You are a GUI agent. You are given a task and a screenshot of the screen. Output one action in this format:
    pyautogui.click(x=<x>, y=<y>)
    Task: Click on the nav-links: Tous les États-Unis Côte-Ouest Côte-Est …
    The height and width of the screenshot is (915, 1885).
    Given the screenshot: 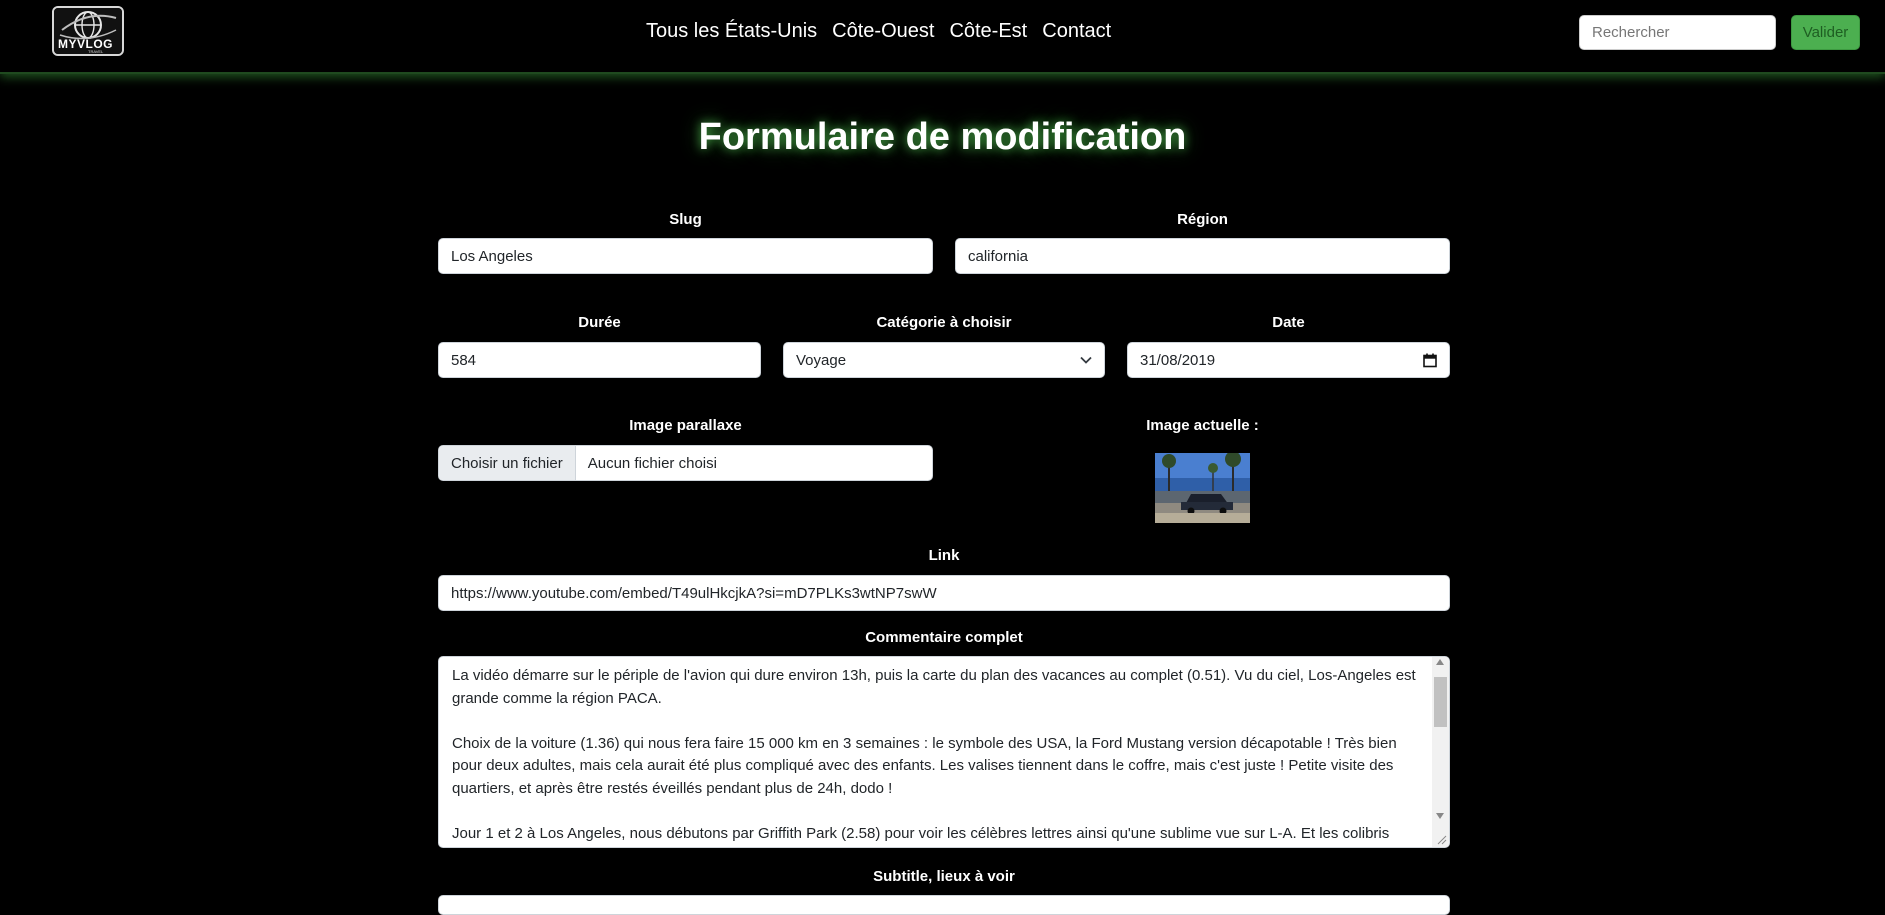 What is the action you would take?
    pyautogui.click(x=878, y=31)
    